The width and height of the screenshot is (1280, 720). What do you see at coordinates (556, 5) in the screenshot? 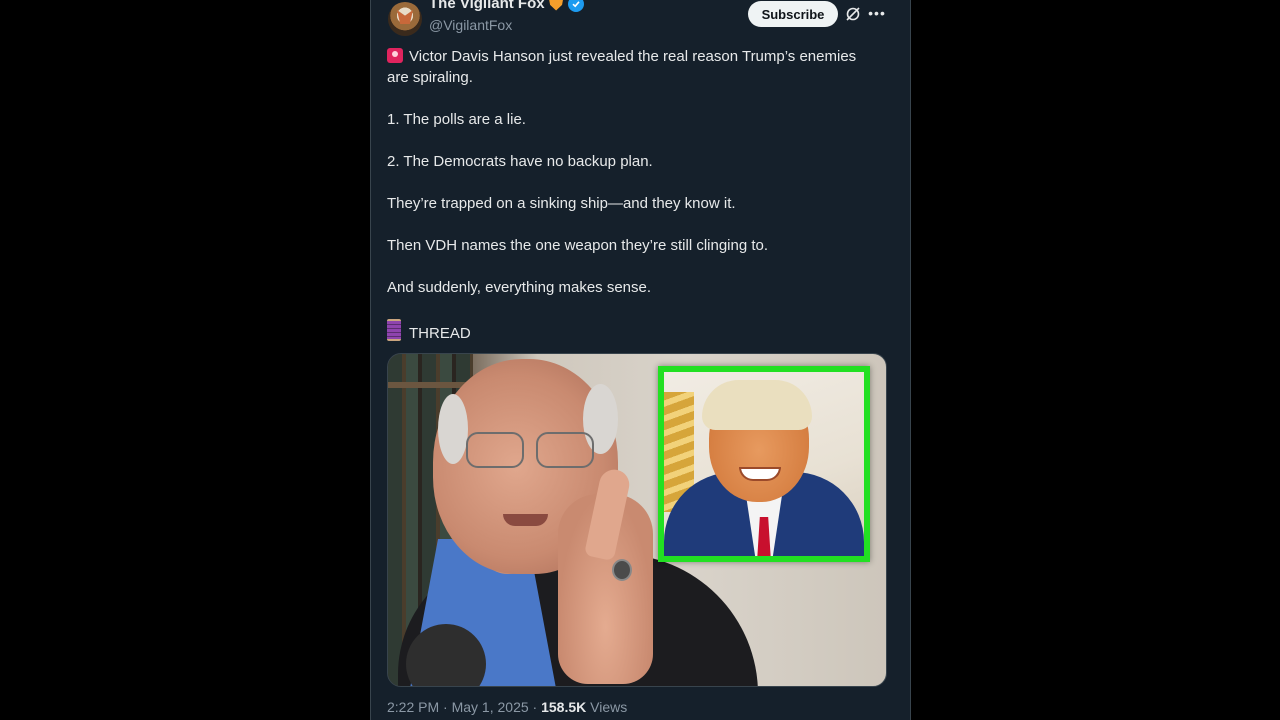
I see `fox-emoji-icon` at bounding box center [556, 5].